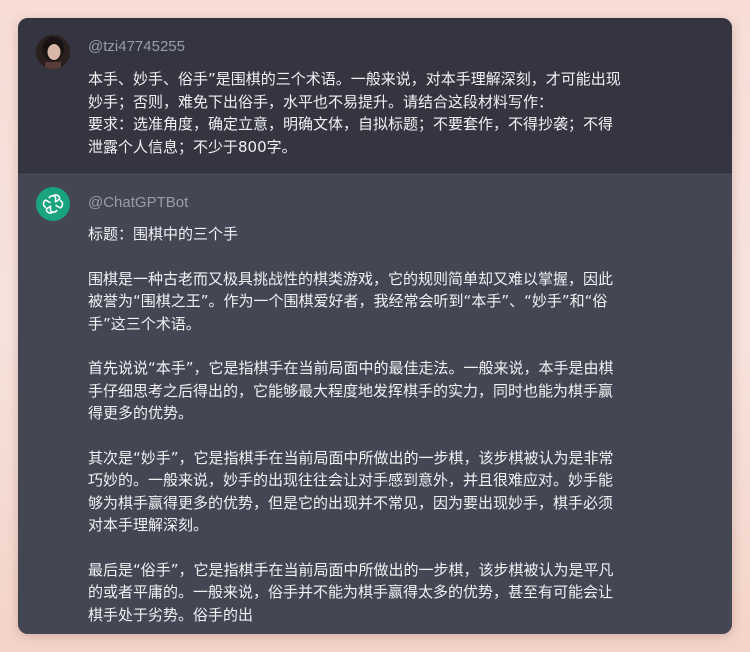 The width and height of the screenshot is (750, 652). I want to click on bot-handle: @ChatGPTBot, so click(138, 202).